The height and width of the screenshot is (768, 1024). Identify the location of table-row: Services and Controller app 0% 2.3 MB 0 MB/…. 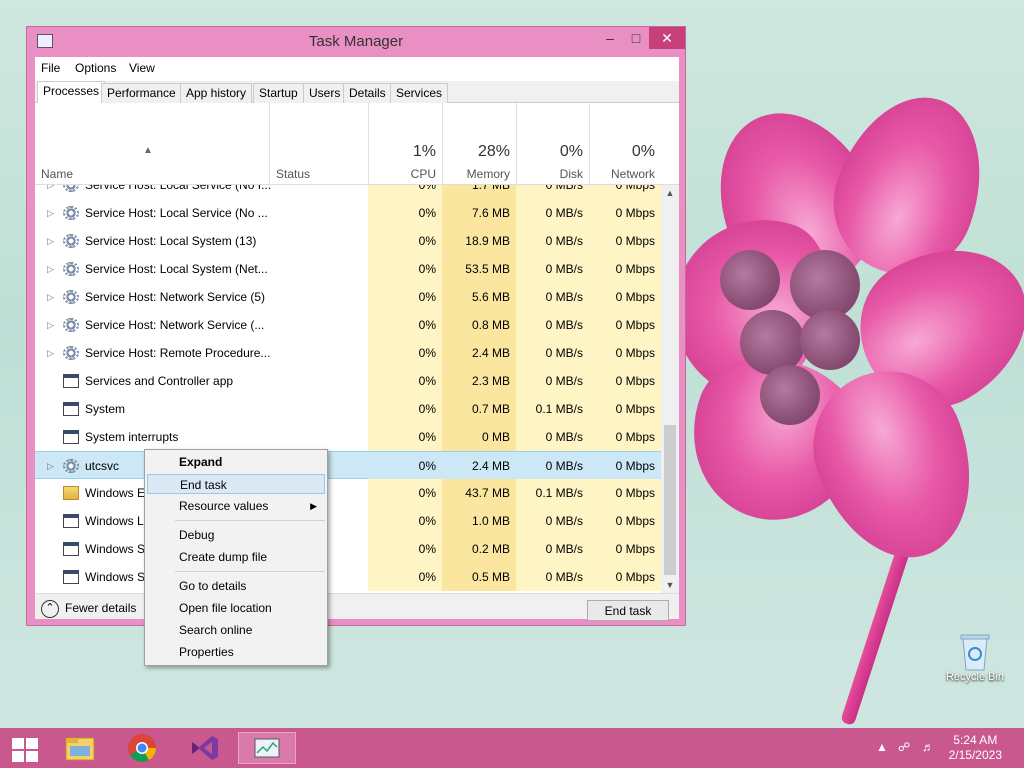
(348, 381).